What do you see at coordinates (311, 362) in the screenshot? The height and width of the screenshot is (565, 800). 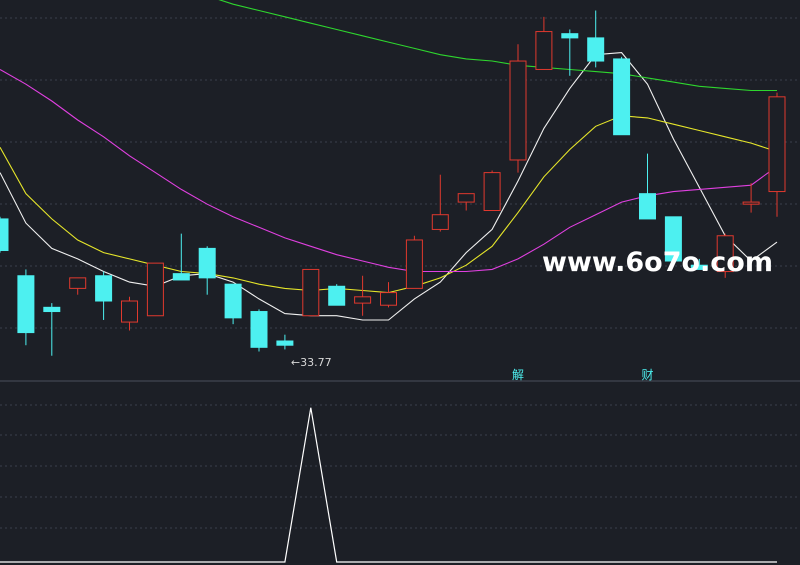 I see `low-price-label: ←33.77` at bounding box center [311, 362].